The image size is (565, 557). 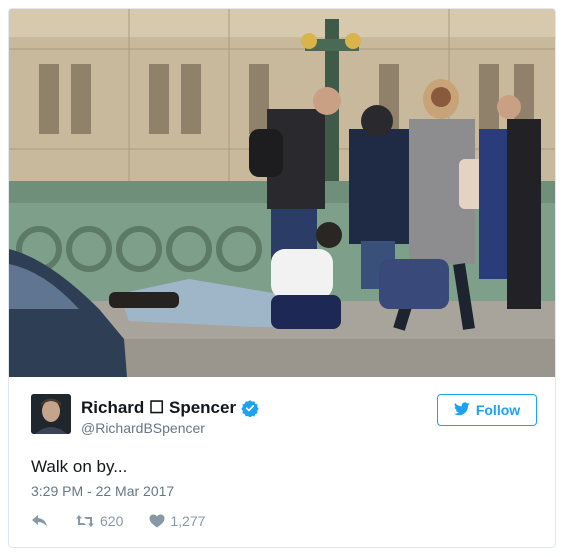 I want to click on reply-icon, so click(x=40, y=521).